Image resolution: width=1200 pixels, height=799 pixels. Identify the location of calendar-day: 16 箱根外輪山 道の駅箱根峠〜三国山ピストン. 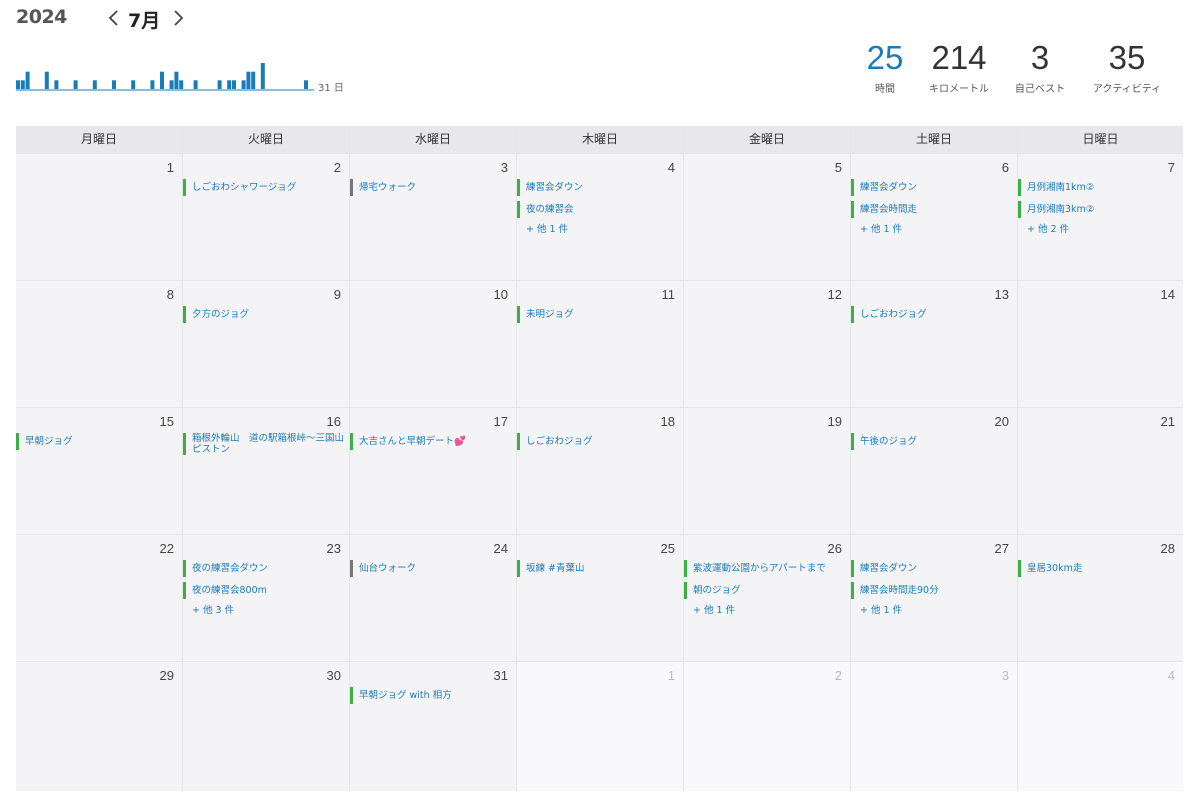
(266, 471).